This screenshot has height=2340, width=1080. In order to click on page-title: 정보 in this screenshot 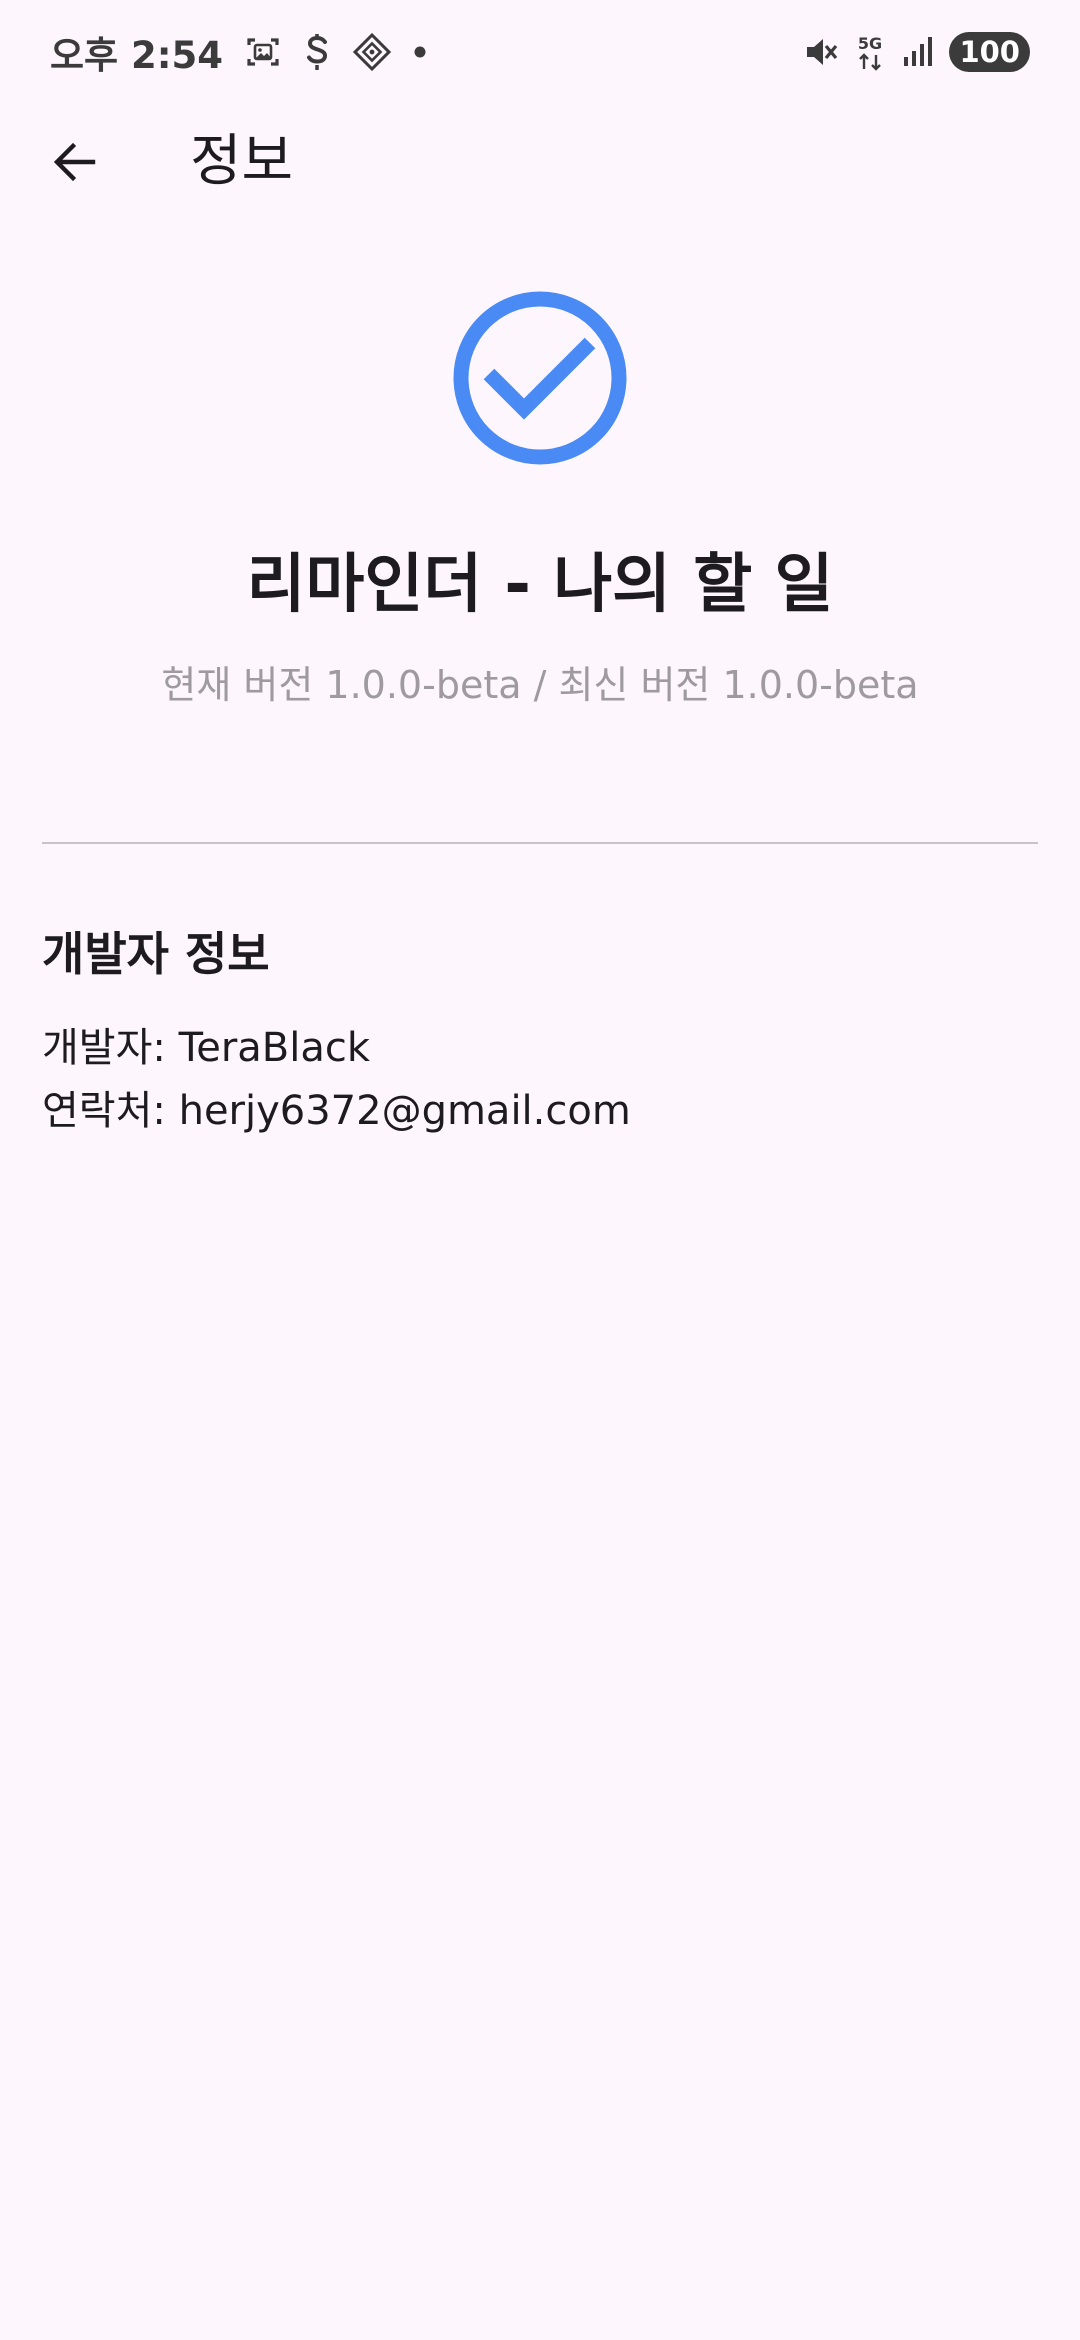, I will do `click(242, 161)`.